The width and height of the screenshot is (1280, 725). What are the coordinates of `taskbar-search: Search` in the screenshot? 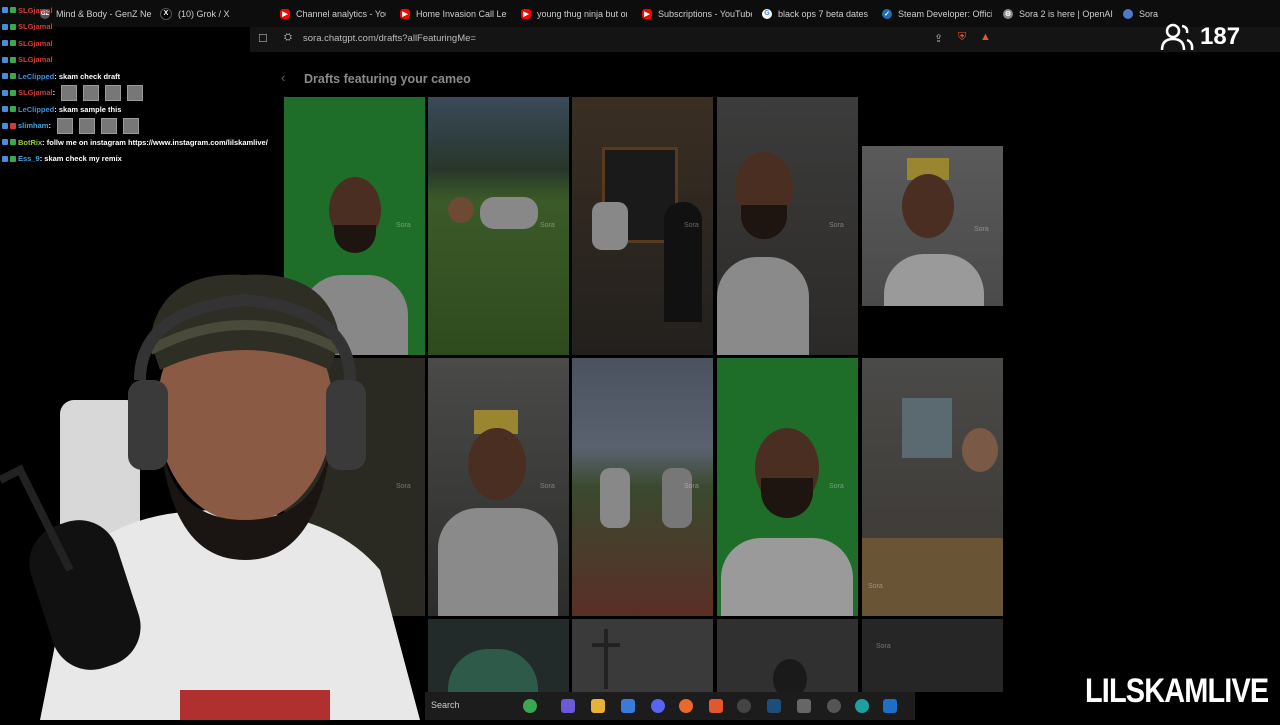 It's located at (445, 705).